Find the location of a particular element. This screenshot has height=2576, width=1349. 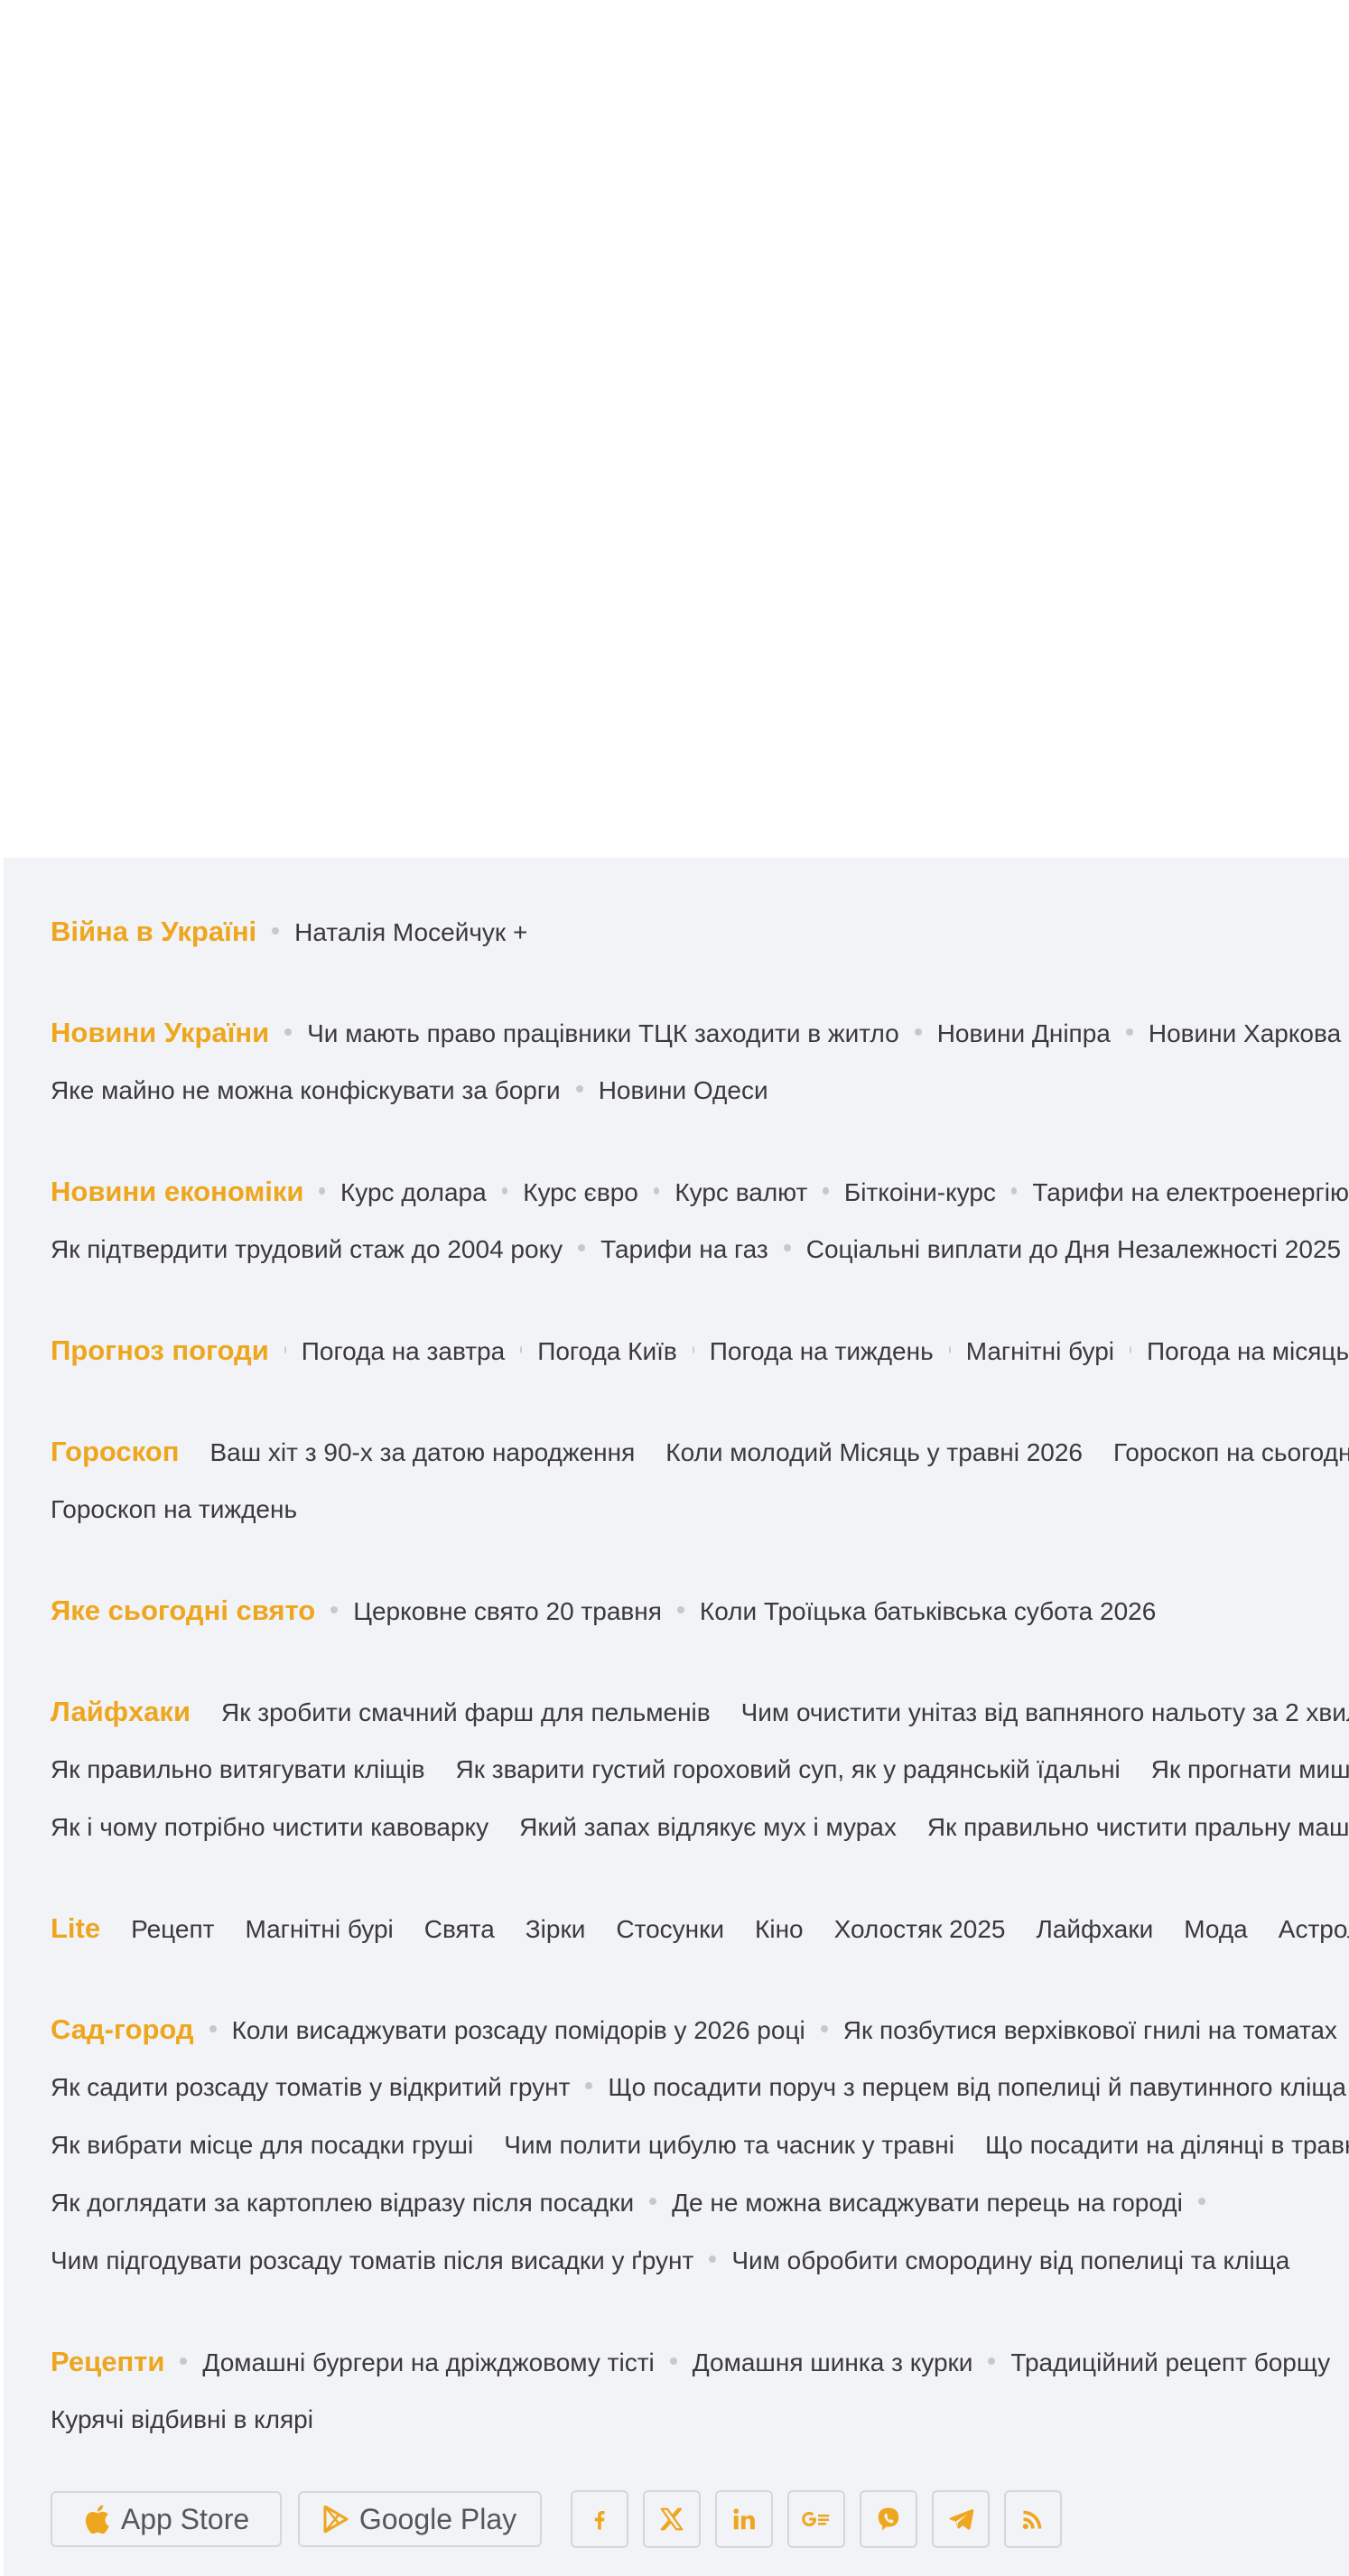

facebook-button is located at coordinates (599, 2519).